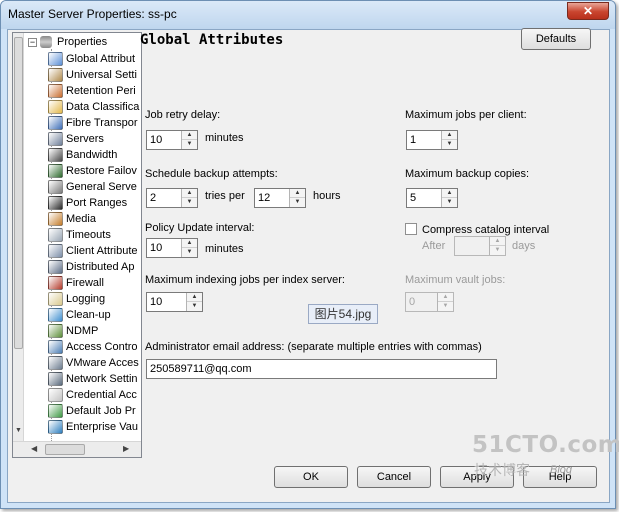  I want to click on max-jobs-per-client-value: 1, so click(413, 140).